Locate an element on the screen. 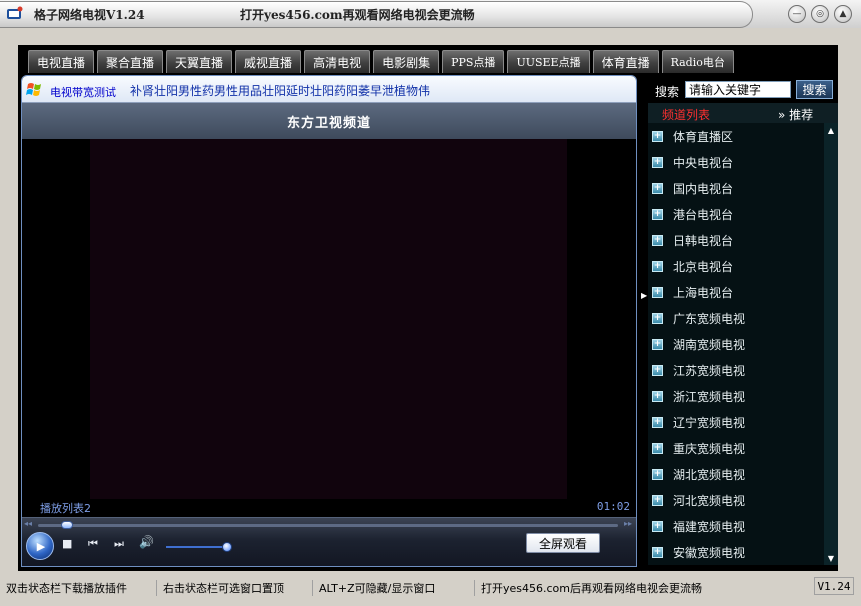  volume-slider is located at coordinates (199, 547).